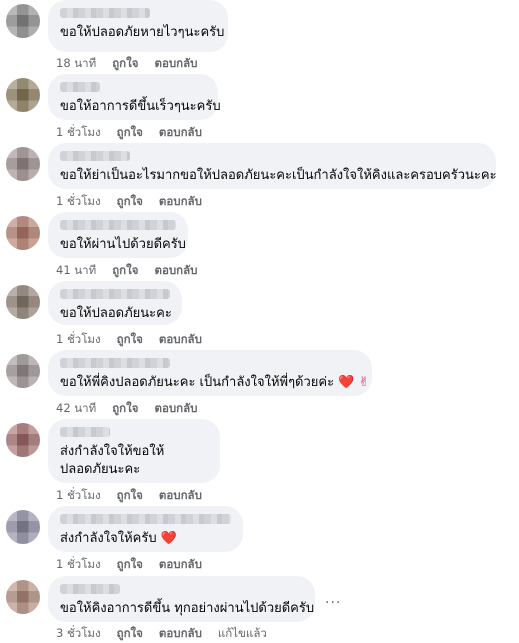 This screenshot has width=519, height=643. I want to click on comment-meta: 42 นาที ถูกใจ ตอบกลับ, so click(134, 409).